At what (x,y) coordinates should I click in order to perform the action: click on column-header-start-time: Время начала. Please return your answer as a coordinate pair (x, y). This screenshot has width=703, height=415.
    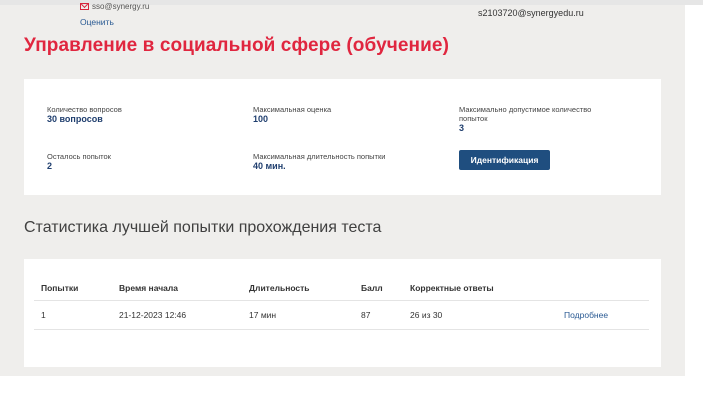
    Looking at the image, I should click on (148, 288).